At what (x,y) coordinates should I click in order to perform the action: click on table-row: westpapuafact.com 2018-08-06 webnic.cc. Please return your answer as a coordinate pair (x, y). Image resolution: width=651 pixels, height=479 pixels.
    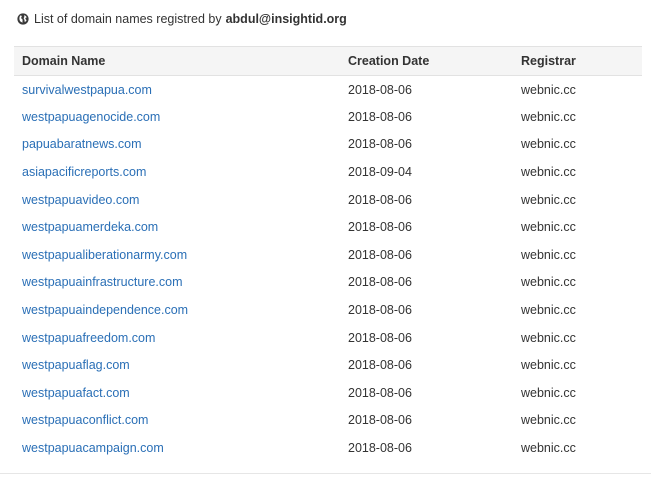
    Looking at the image, I should click on (328, 393).